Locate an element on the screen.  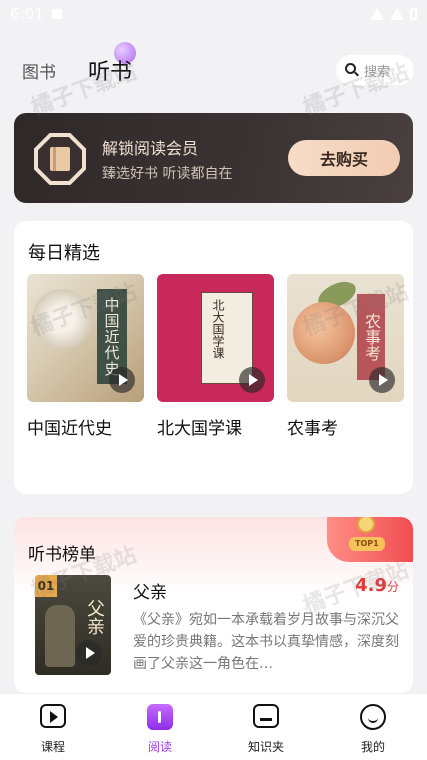
vip-subtitle: 臻选好书 听读都自在 is located at coordinates (167, 174).